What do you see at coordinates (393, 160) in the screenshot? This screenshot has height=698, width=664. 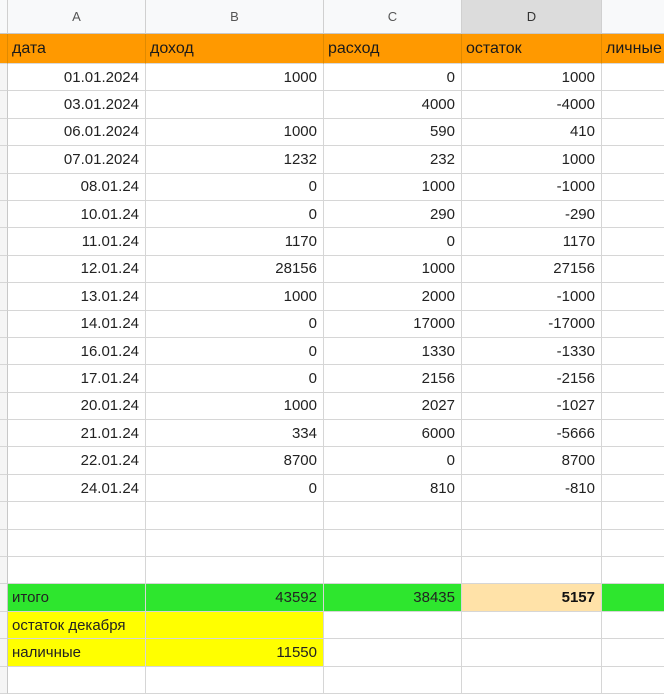 I see `expense-cell: 232` at bounding box center [393, 160].